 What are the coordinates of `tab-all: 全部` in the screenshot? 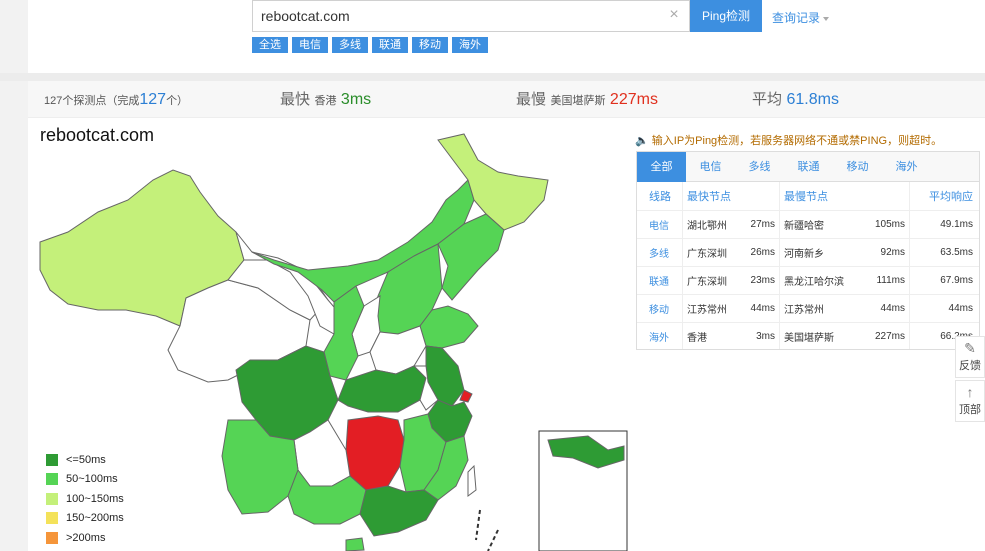 It's located at (661, 167).